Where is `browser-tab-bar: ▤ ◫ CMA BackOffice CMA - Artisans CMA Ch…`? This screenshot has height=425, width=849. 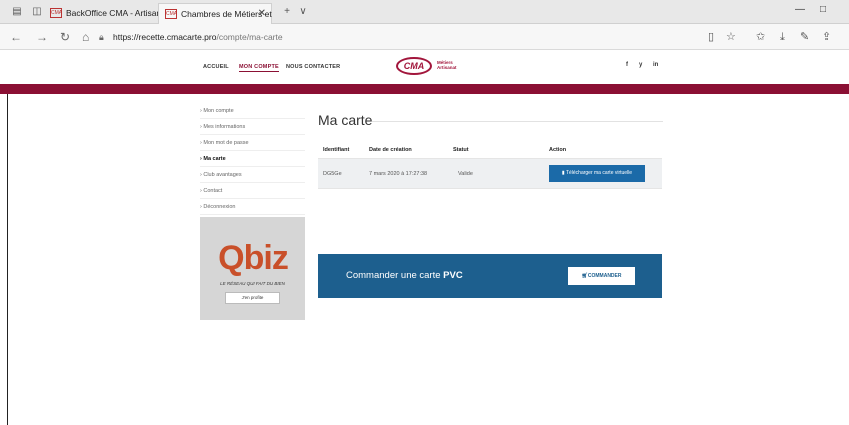 browser-tab-bar: ▤ ◫ CMA BackOffice CMA - Artisans CMA Ch… is located at coordinates (424, 12).